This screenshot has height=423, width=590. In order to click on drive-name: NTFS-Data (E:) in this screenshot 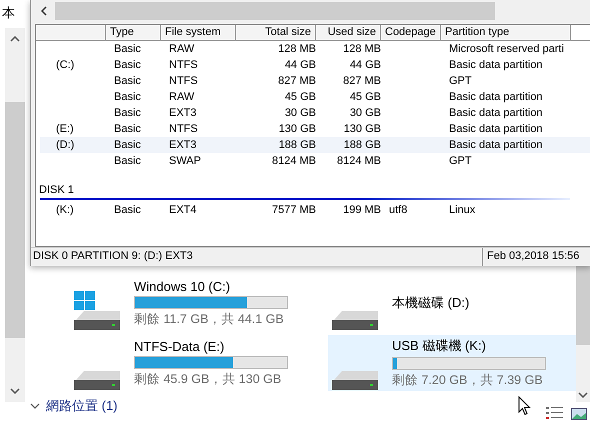, I will do `click(180, 346)`.